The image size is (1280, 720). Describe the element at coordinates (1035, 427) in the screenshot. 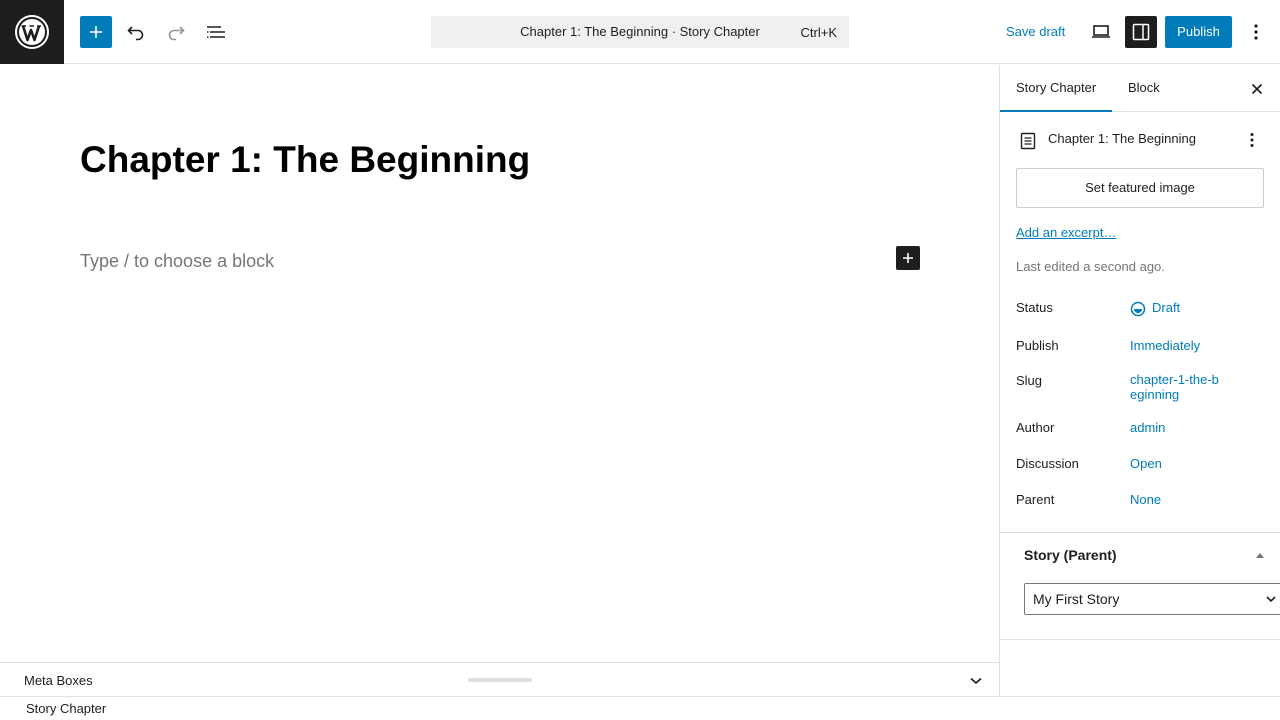

I see `author-label: Author` at that location.